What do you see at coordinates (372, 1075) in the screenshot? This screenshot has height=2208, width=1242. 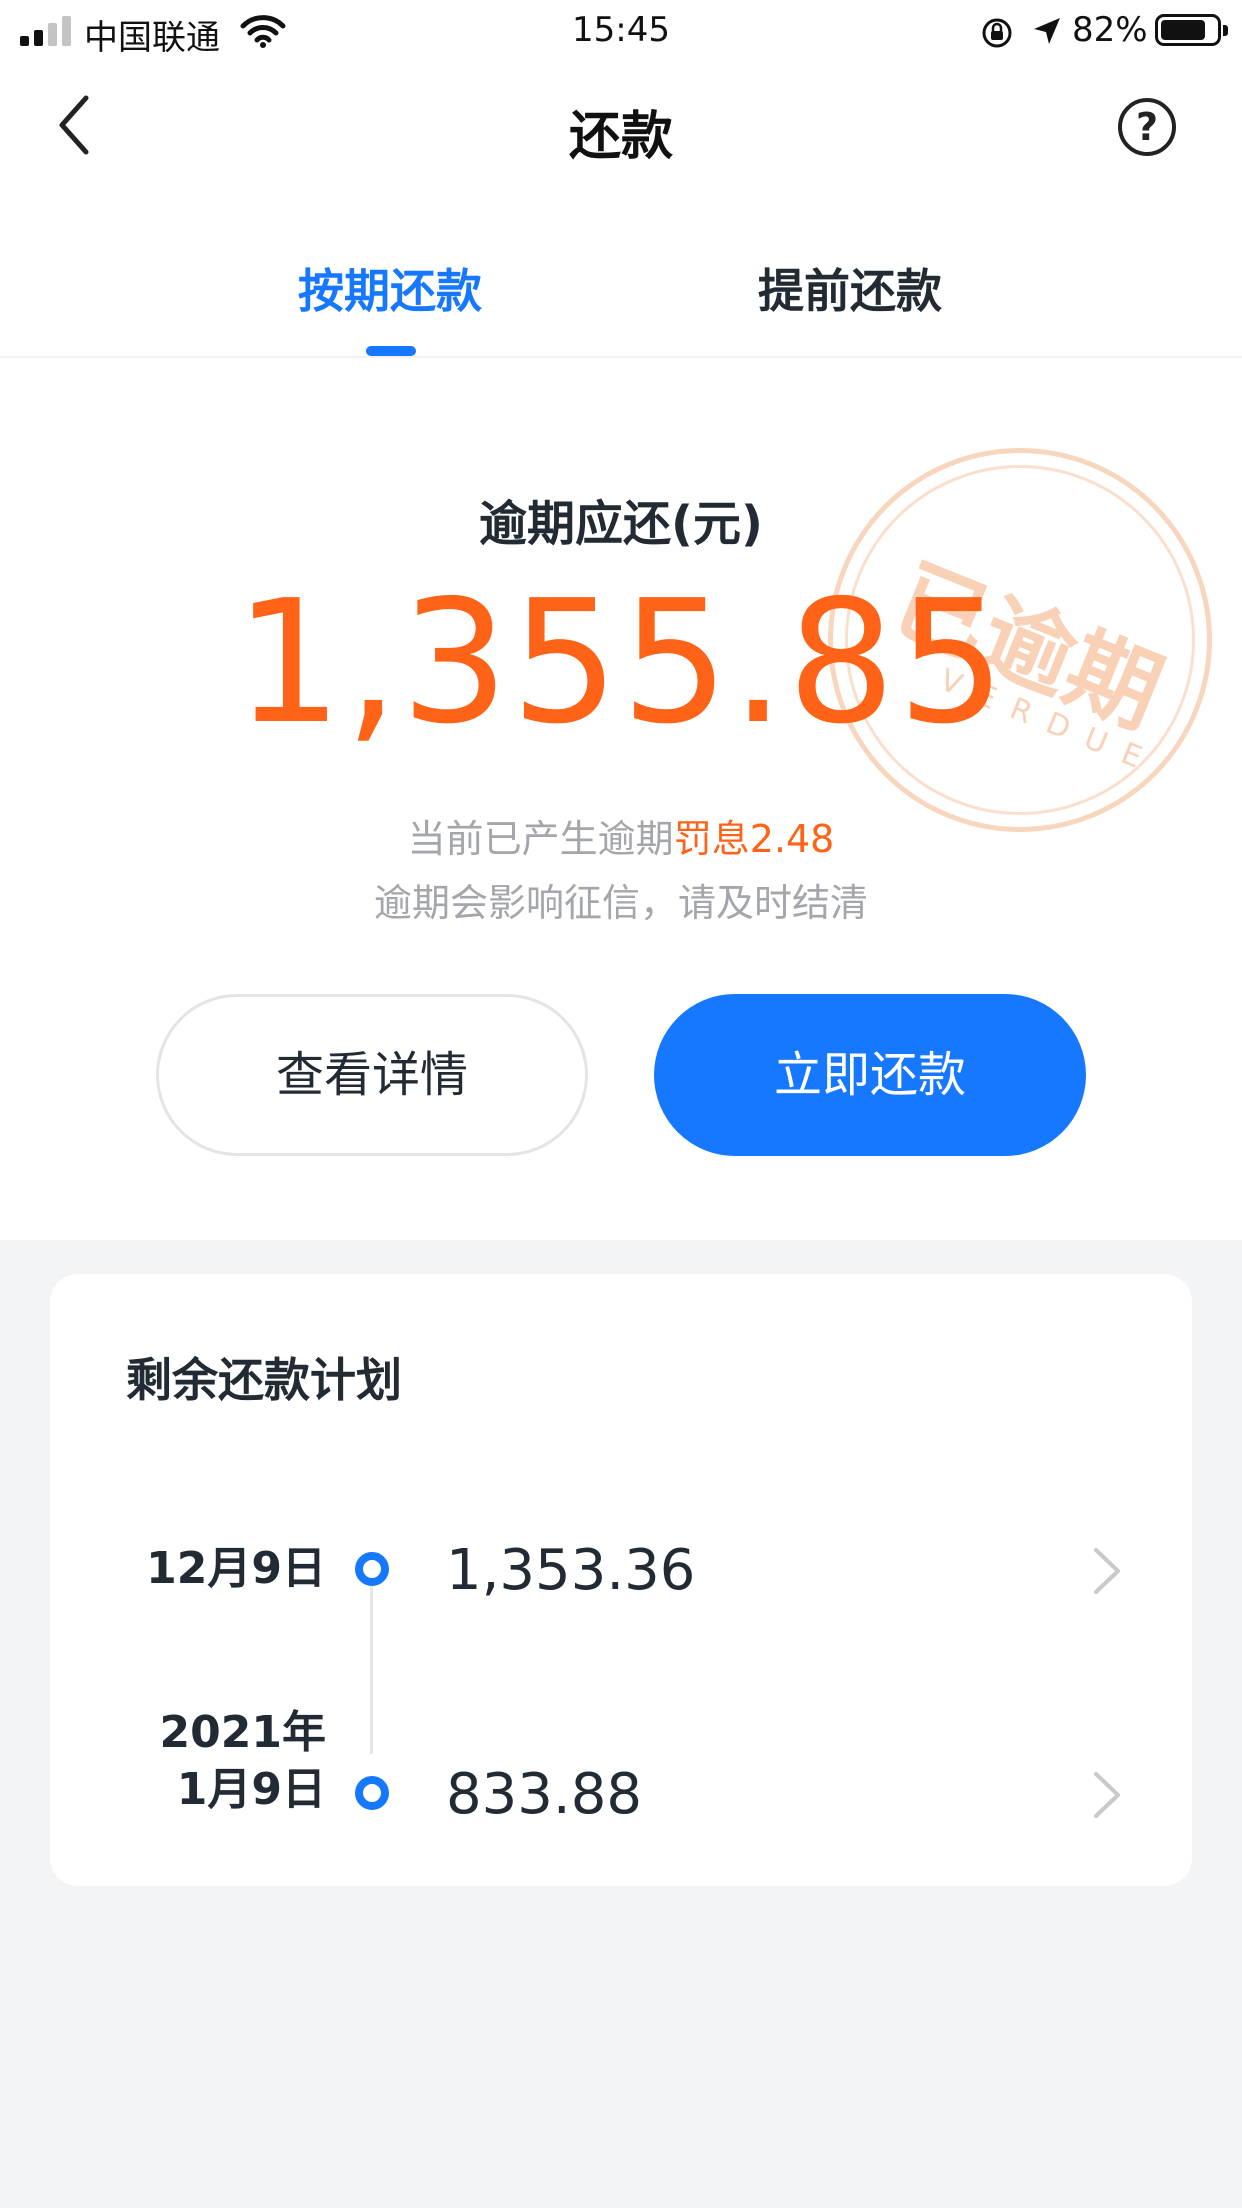 I see `view-details-button: 查看详情` at bounding box center [372, 1075].